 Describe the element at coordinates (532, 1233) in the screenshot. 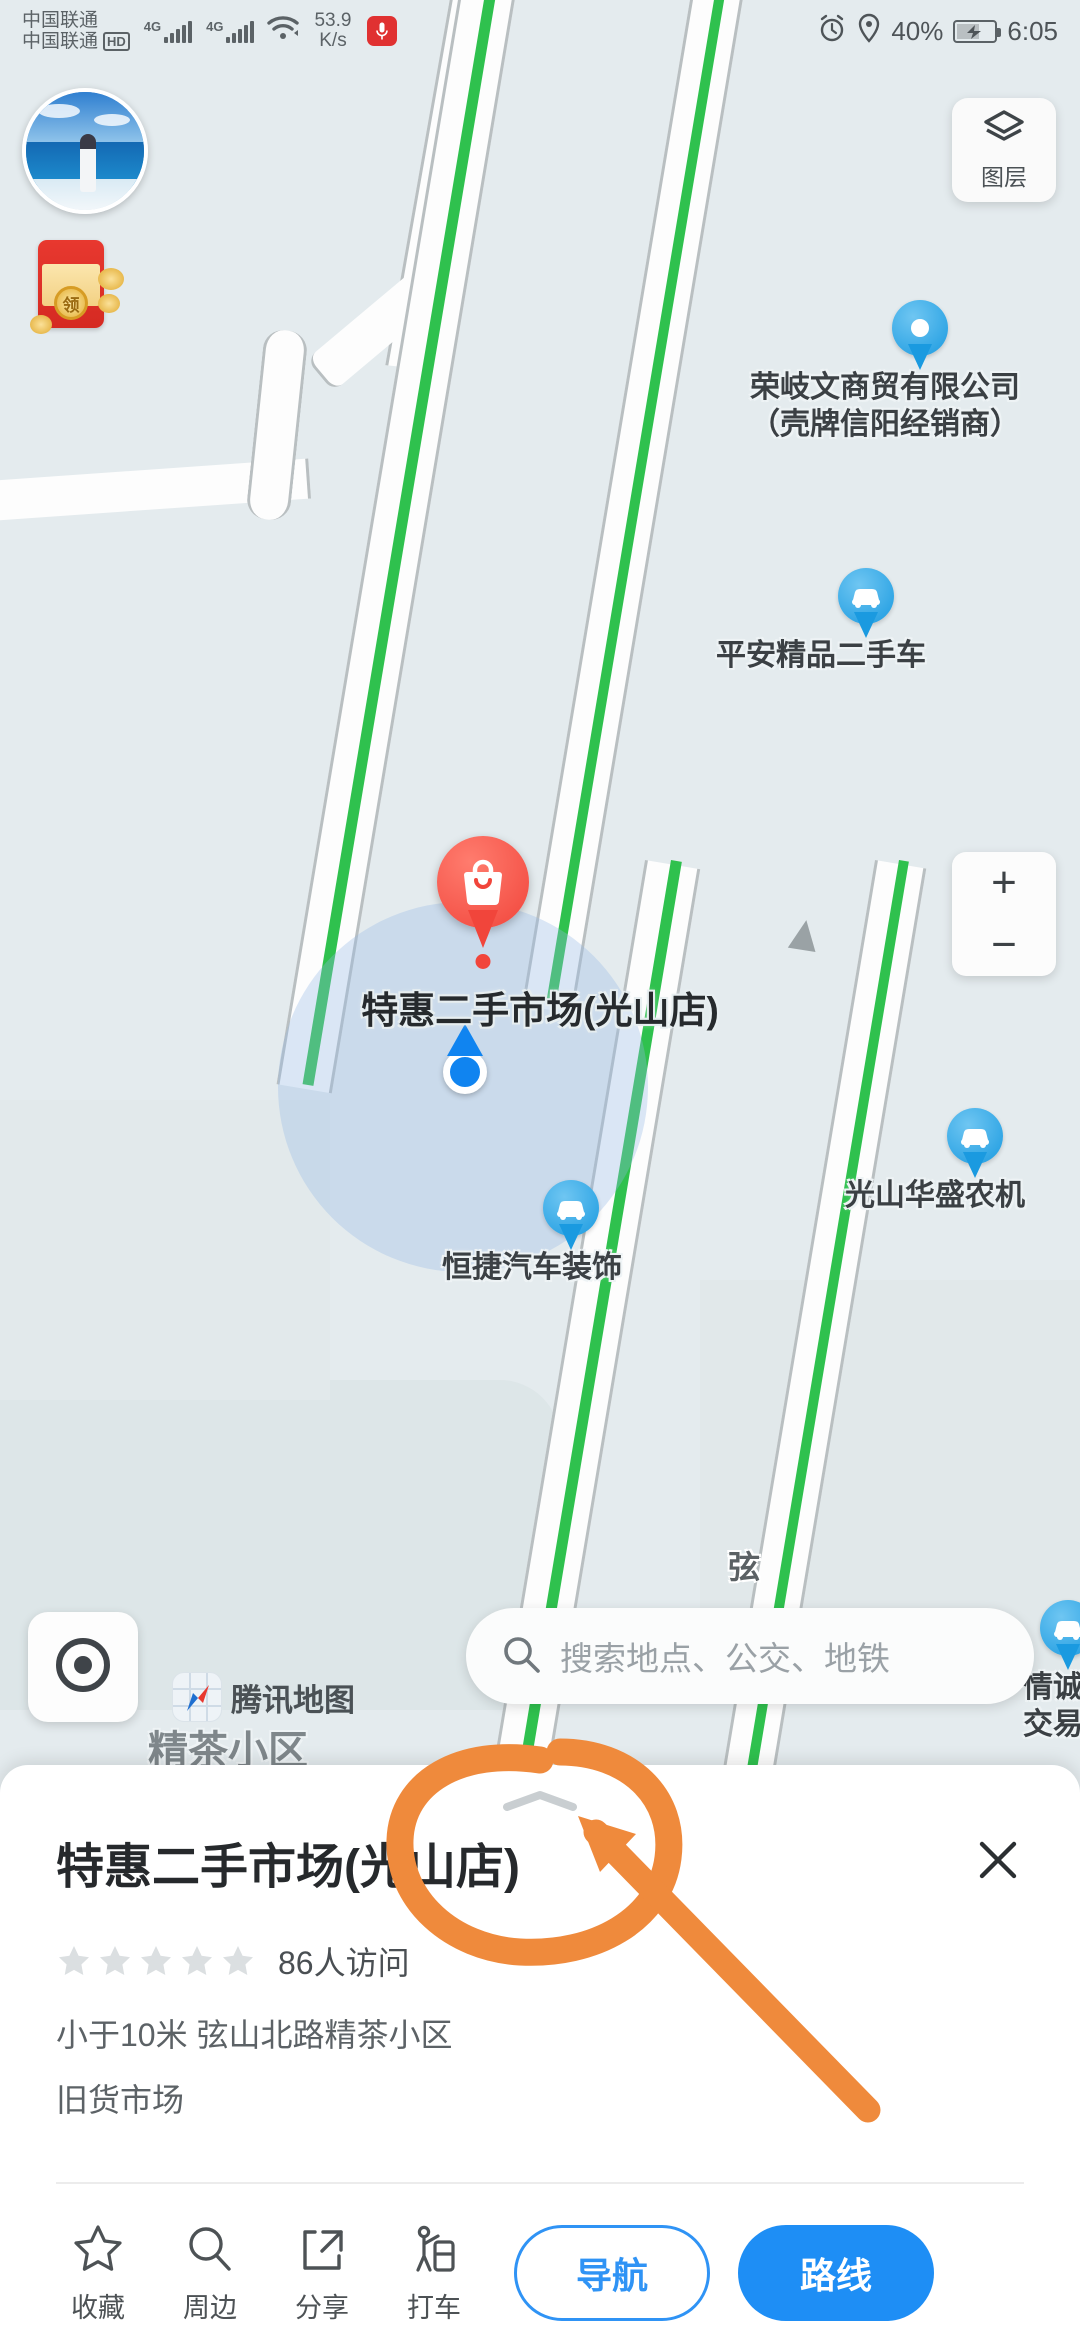

I see `map-poi-marker: 恒捷汽车装饰` at that location.